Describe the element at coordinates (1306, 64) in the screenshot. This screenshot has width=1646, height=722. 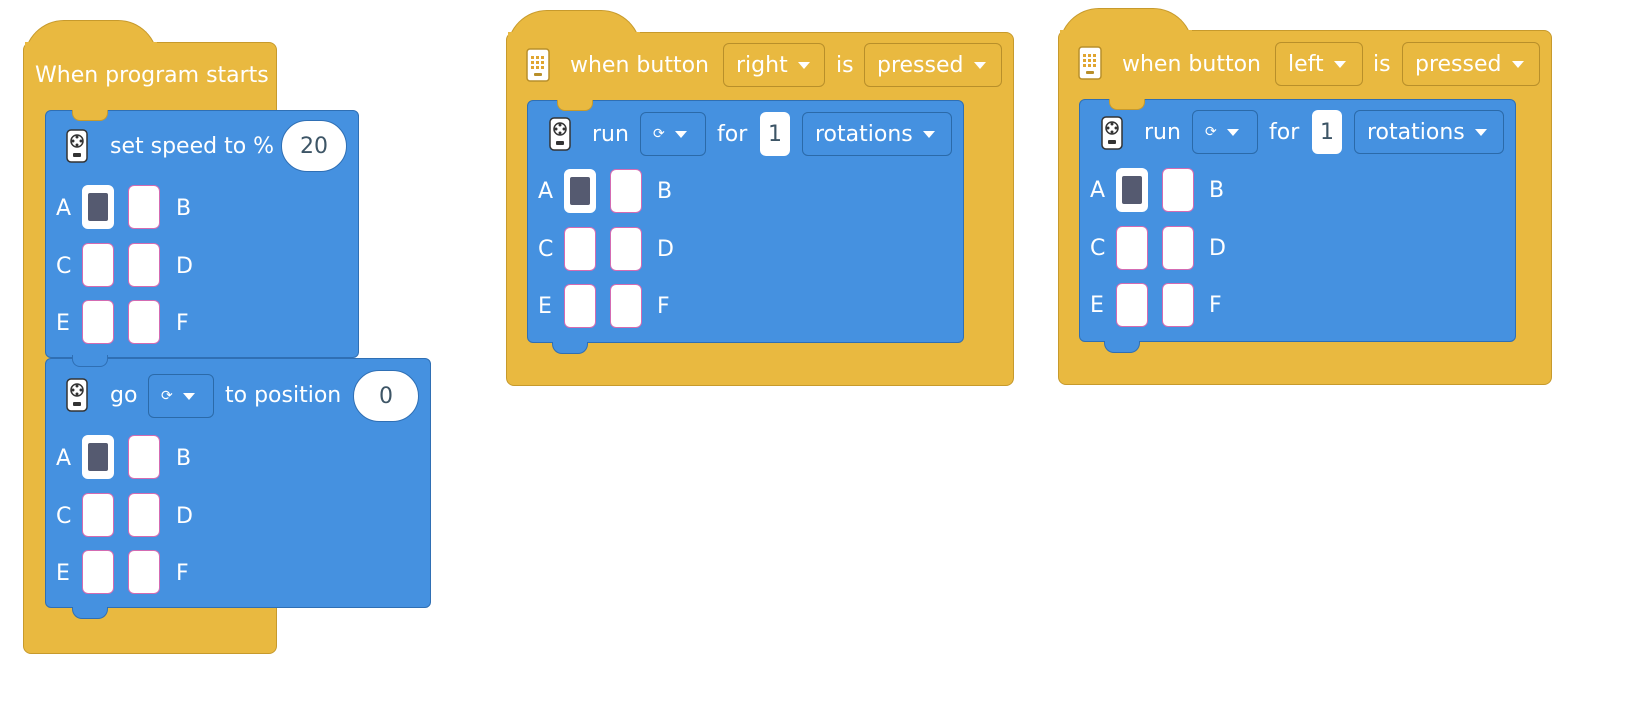
I see `button-value: left` at that location.